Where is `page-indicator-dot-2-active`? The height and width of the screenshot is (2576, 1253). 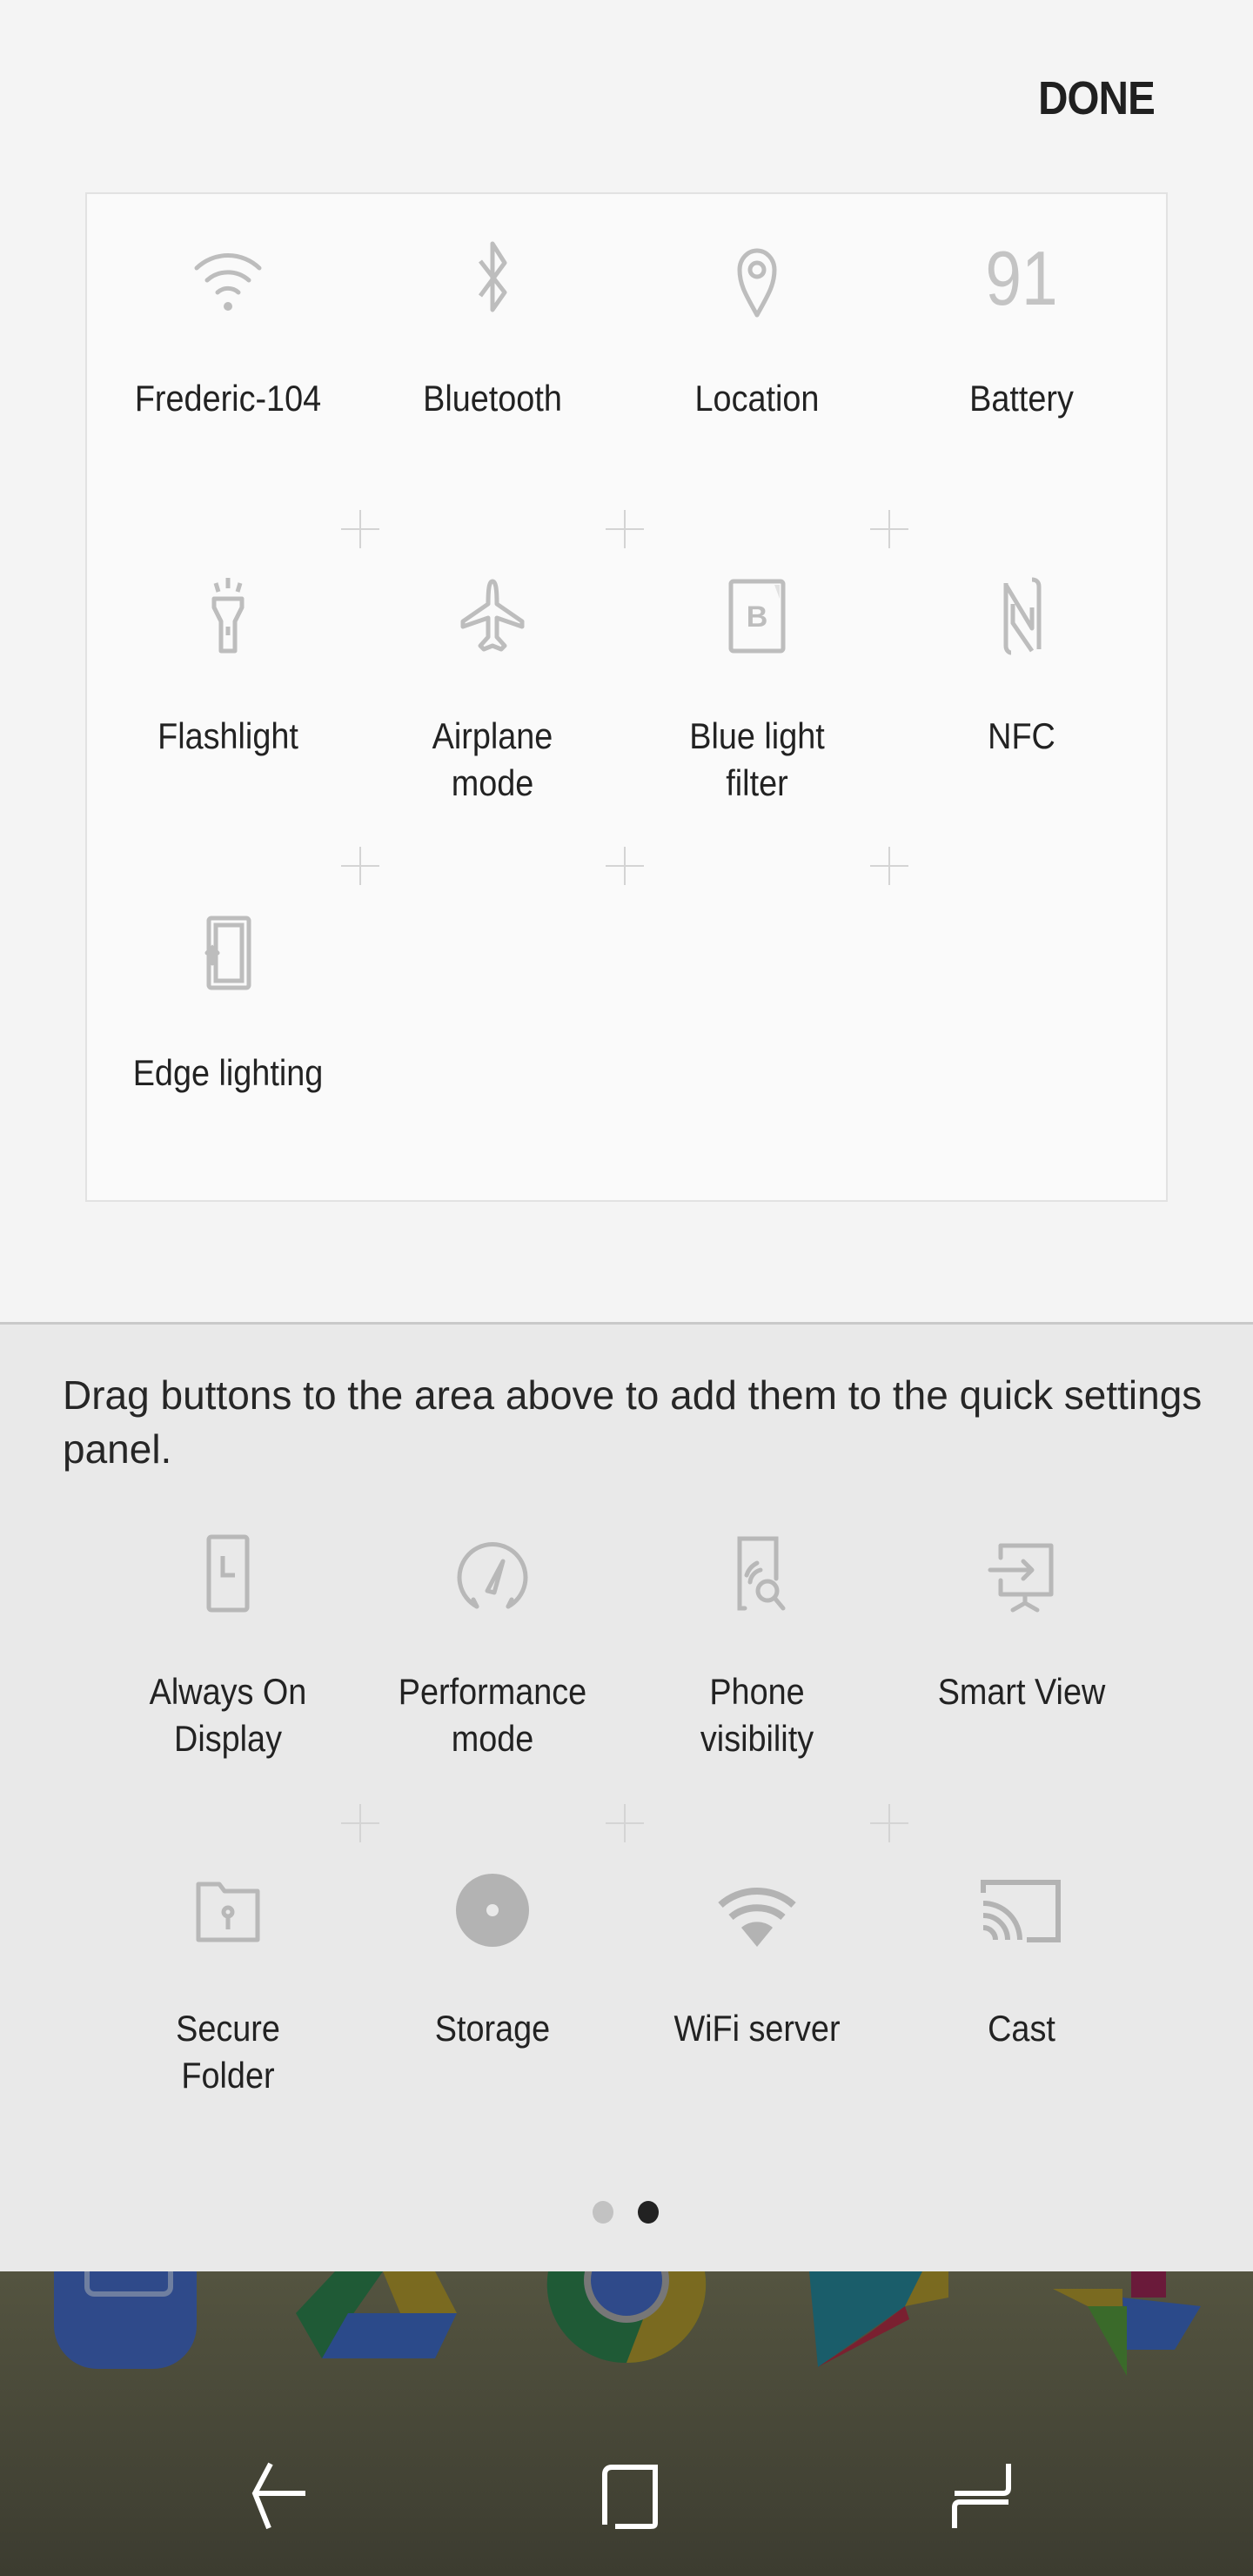
page-indicator-dot-2-active is located at coordinates (648, 2213).